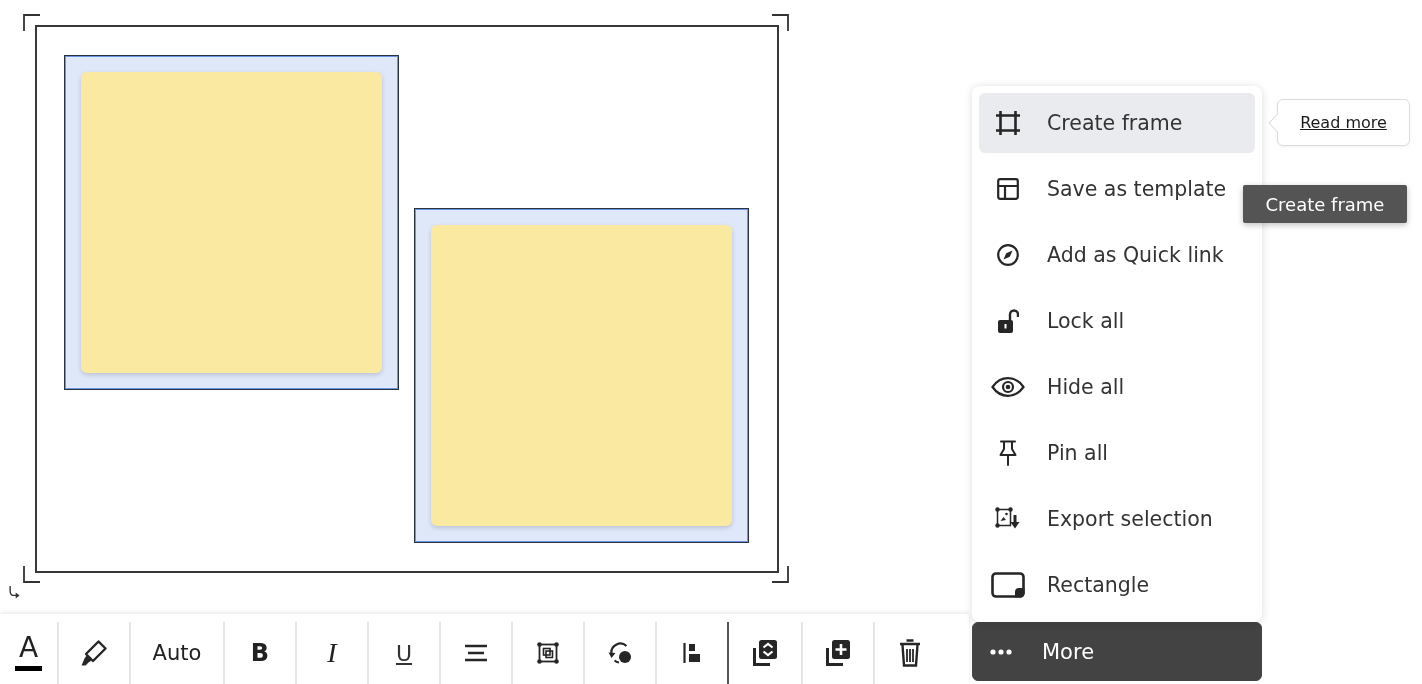 This screenshot has height=684, width=1422. What do you see at coordinates (1117, 255) in the screenshot?
I see `menu-item: Add as Quick link` at bounding box center [1117, 255].